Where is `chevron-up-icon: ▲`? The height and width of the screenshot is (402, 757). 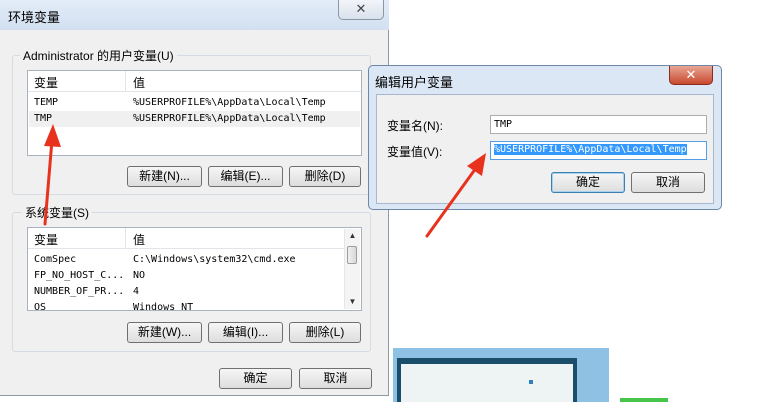 chevron-up-icon: ▲ is located at coordinates (352, 236).